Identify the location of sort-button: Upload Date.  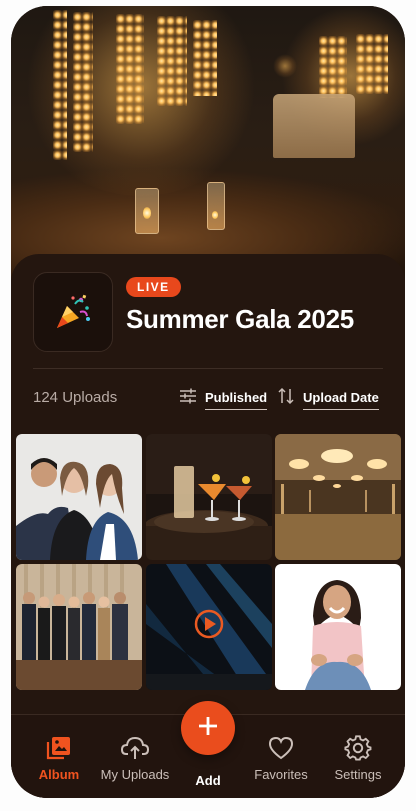
(328, 398).